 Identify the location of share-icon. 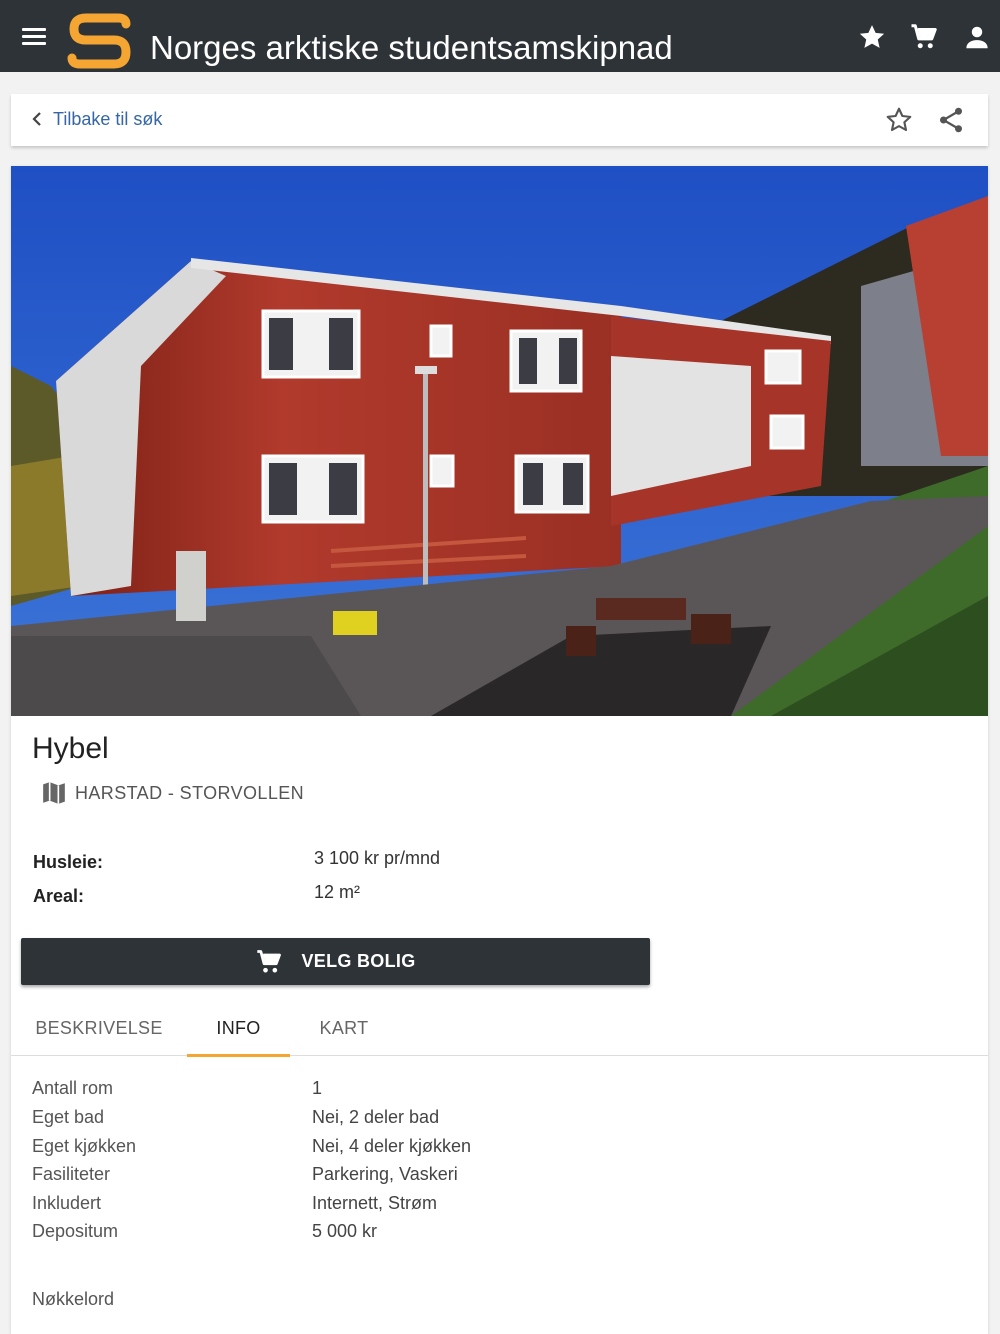
(951, 120).